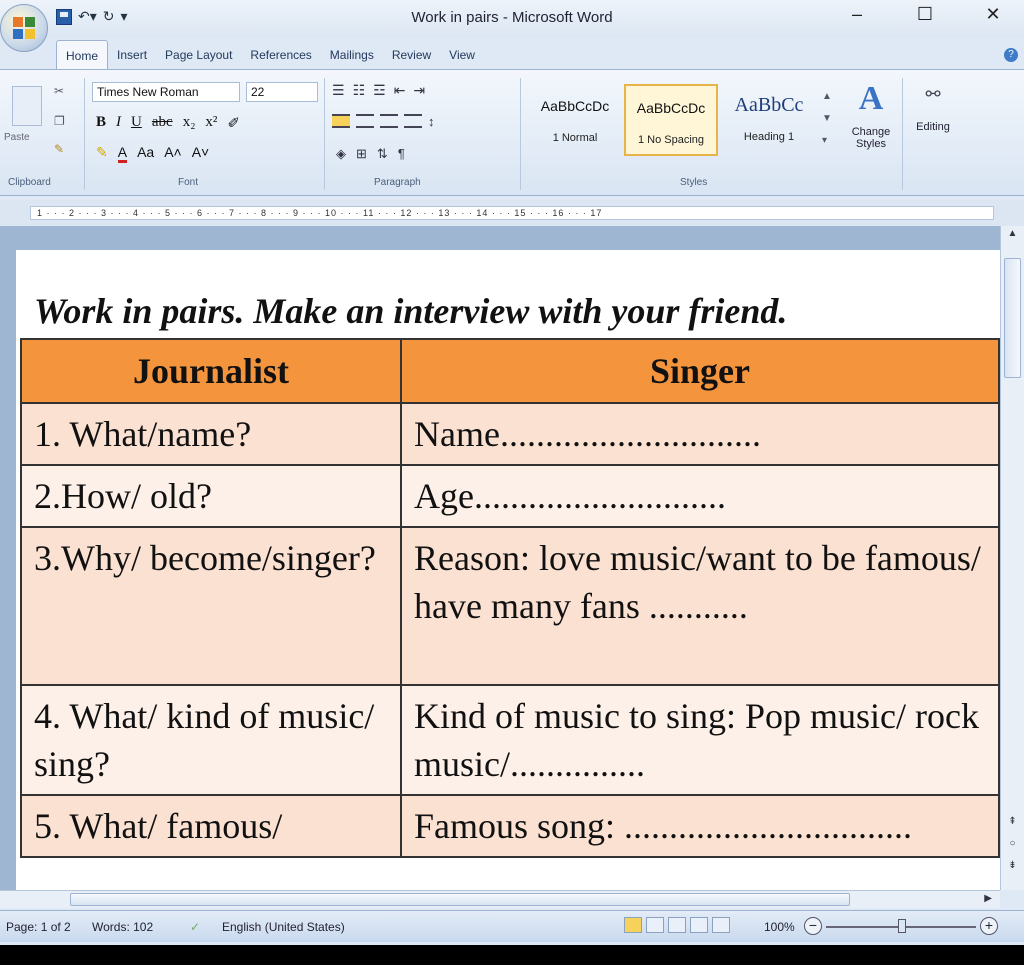 The height and width of the screenshot is (965, 1024). What do you see at coordinates (352, 55) in the screenshot?
I see `tab-mailings: Mailings` at bounding box center [352, 55].